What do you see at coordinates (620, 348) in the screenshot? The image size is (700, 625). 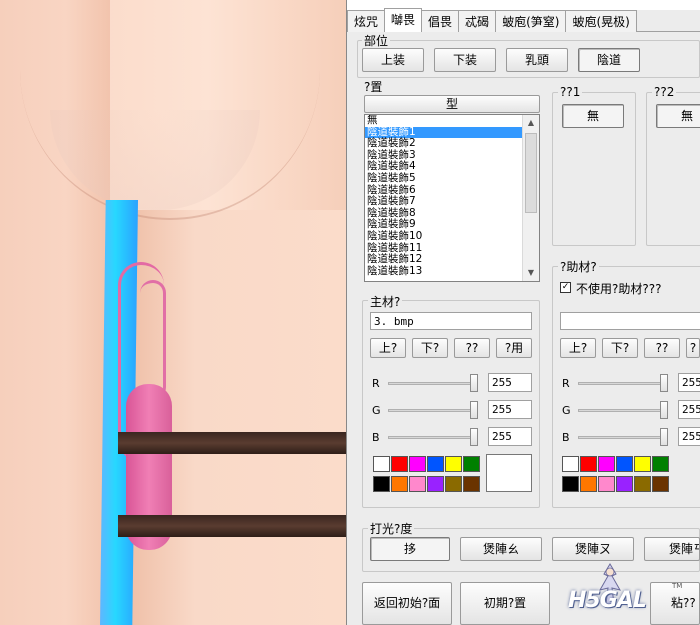 I see `aux-down-button: 下?` at bounding box center [620, 348].